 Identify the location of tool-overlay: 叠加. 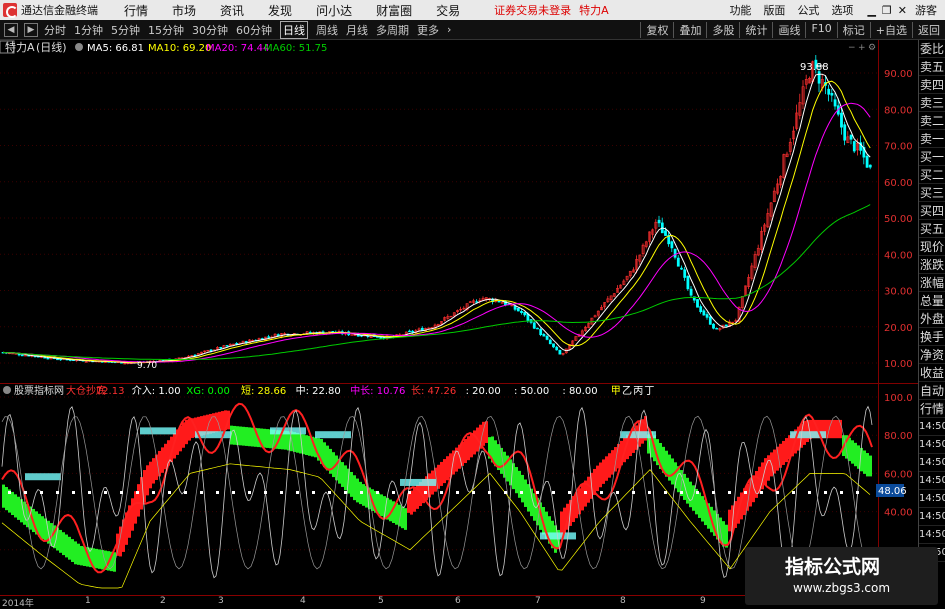
(689, 29).